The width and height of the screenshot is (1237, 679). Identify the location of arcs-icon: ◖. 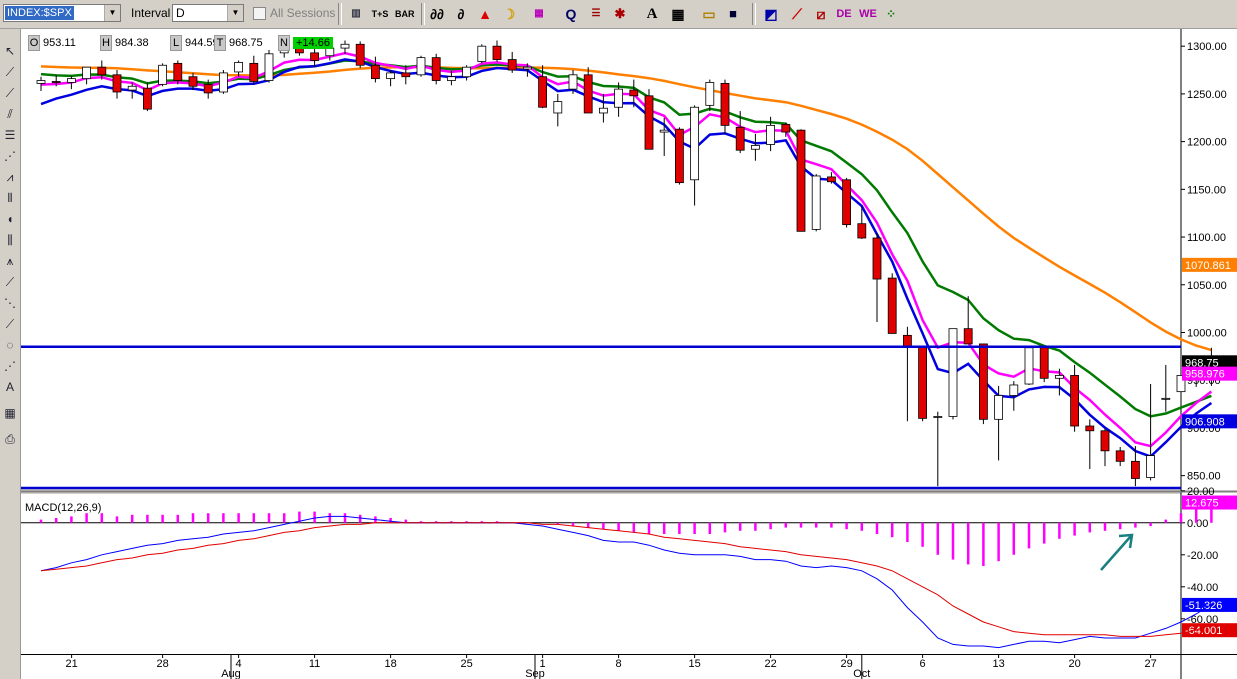
(10, 219).